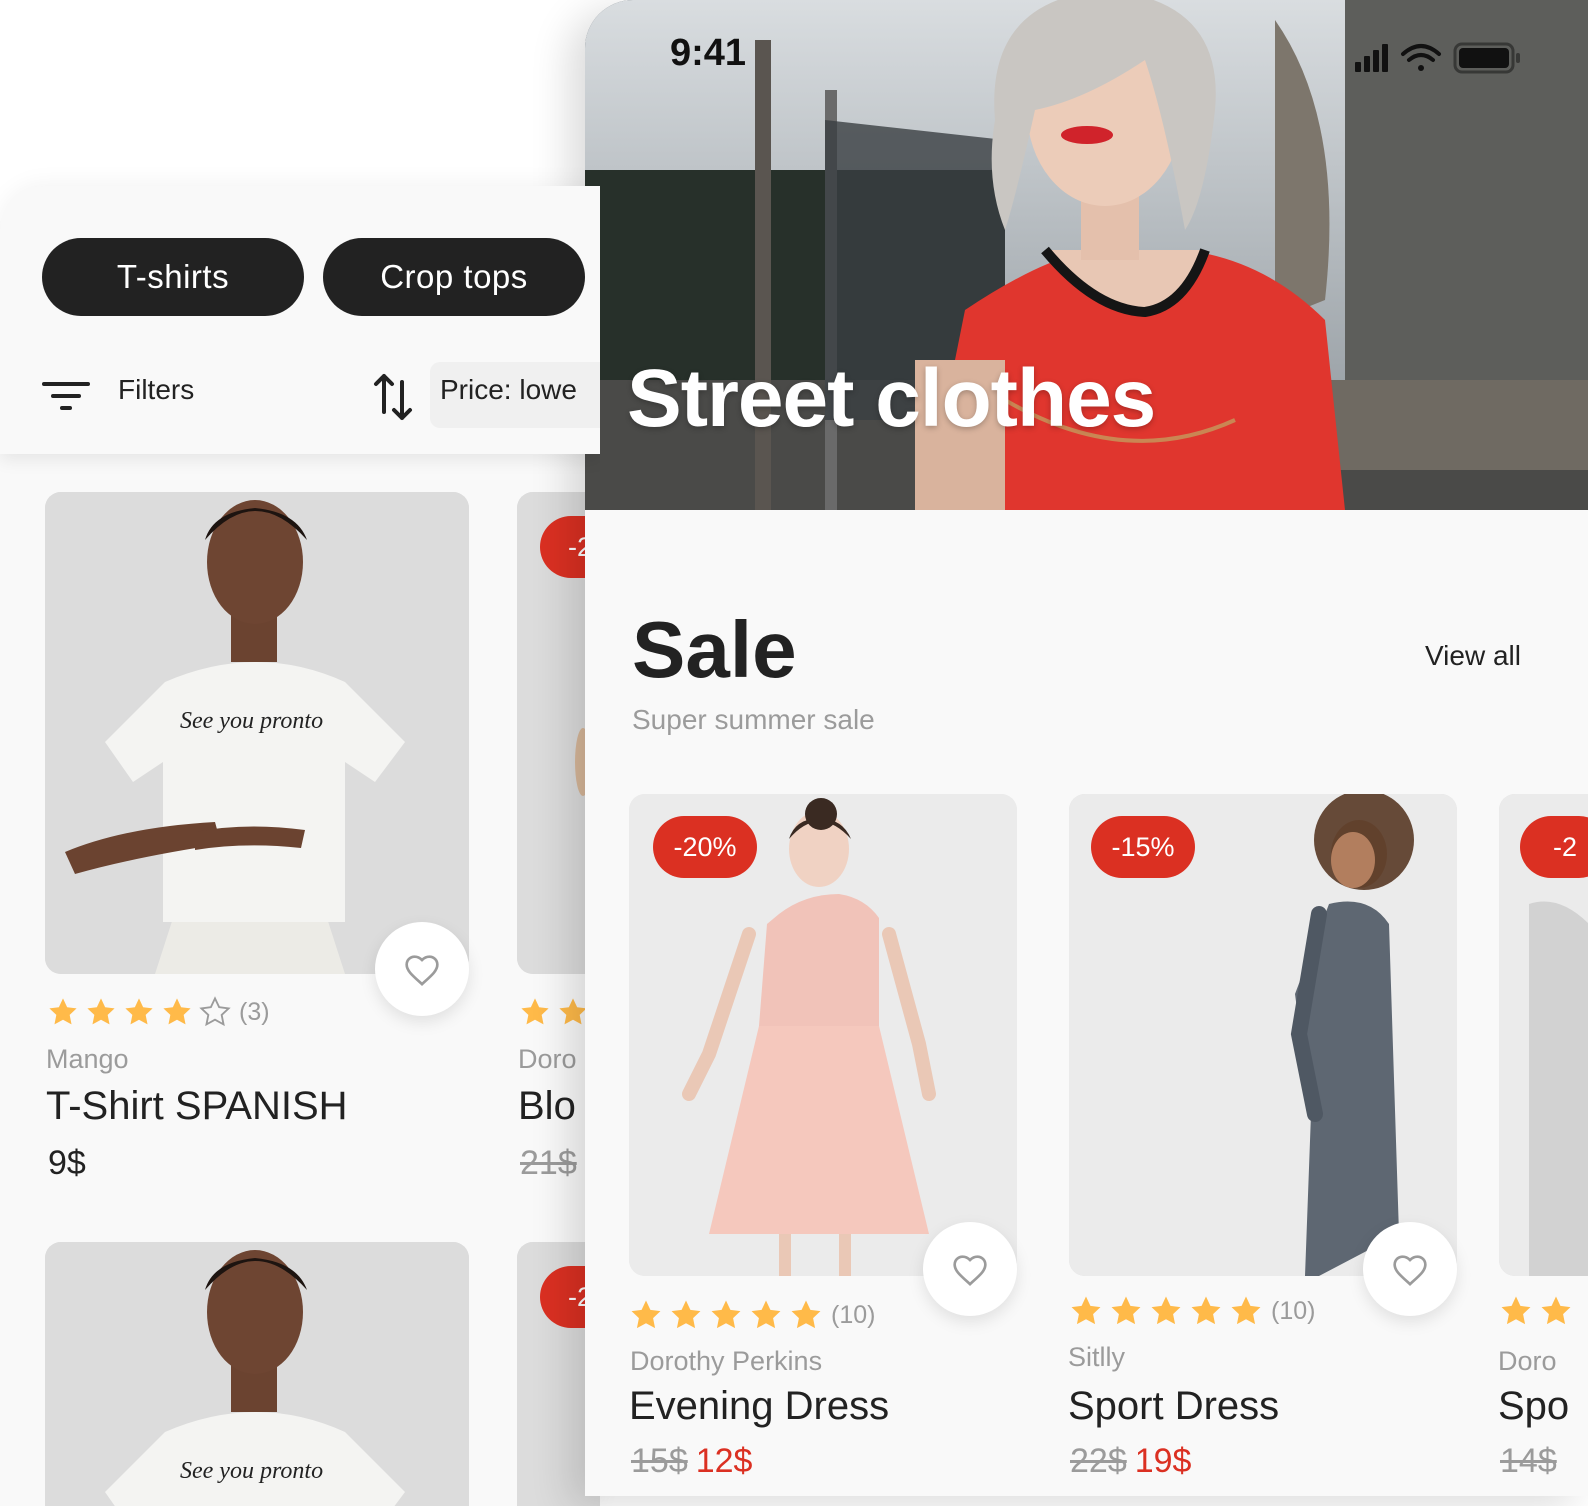 Image resolution: width=1588 pixels, height=1506 pixels. Describe the element at coordinates (724, 1461) in the screenshot. I see `new-price: 12$` at that location.